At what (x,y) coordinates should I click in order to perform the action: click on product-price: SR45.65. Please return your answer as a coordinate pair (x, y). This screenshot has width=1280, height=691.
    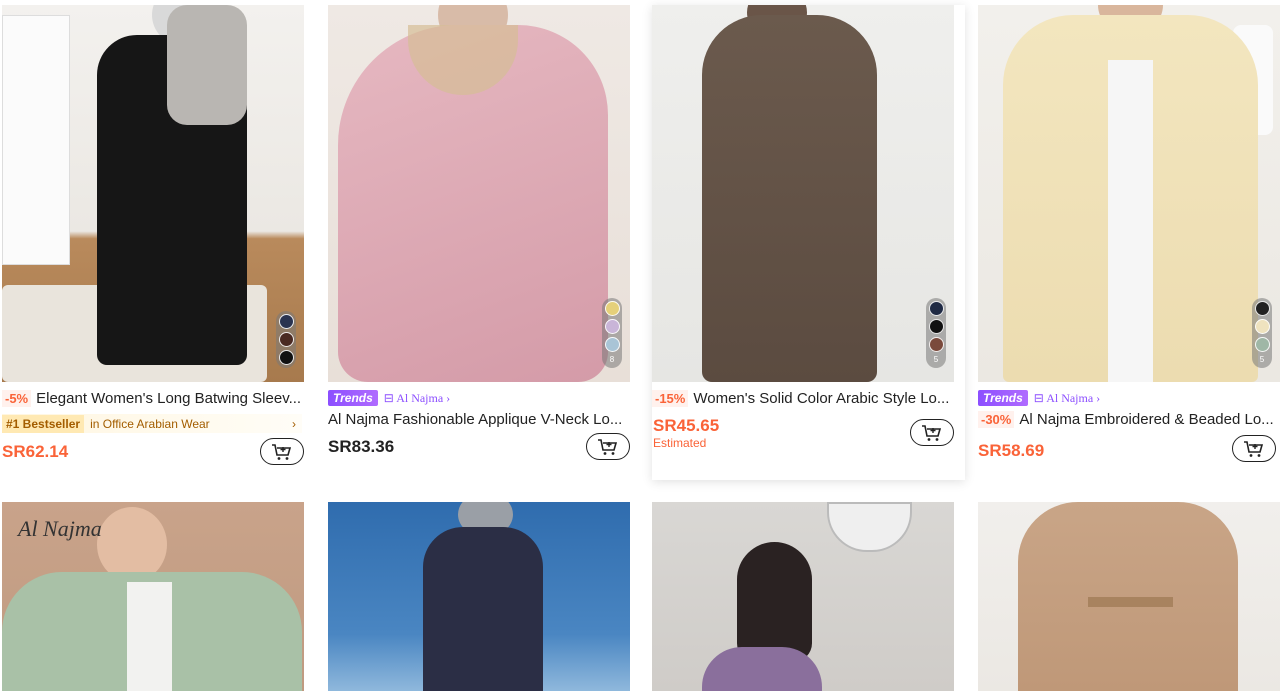
    Looking at the image, I should click on (686, 425).